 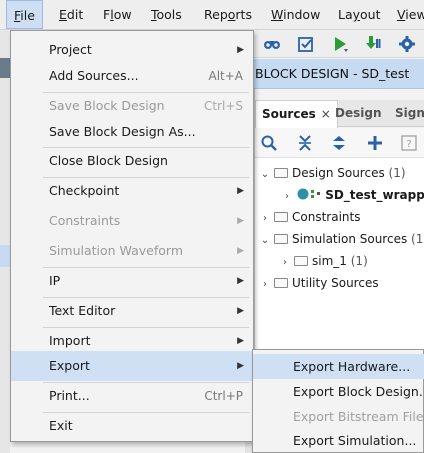 I want to click on tab-sources: Sources ×, so click(x=296, y=114).